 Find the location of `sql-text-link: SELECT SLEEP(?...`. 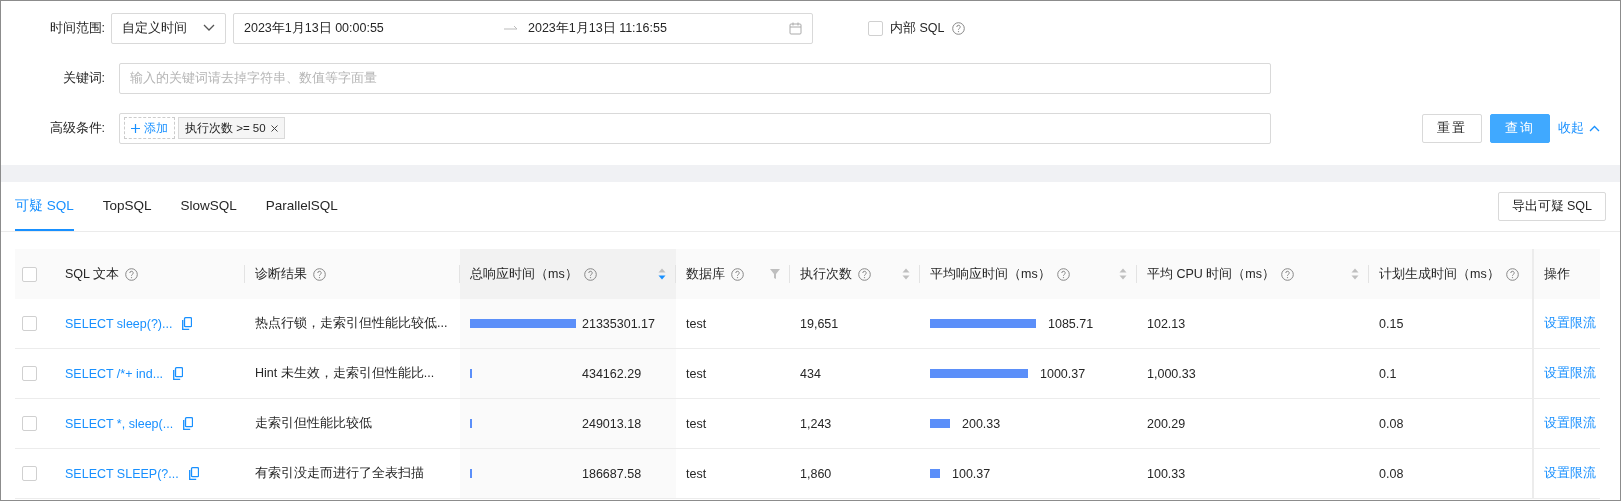

sql-text-link: SELECT SLEEP(?... is located at coordinates (122, 473).